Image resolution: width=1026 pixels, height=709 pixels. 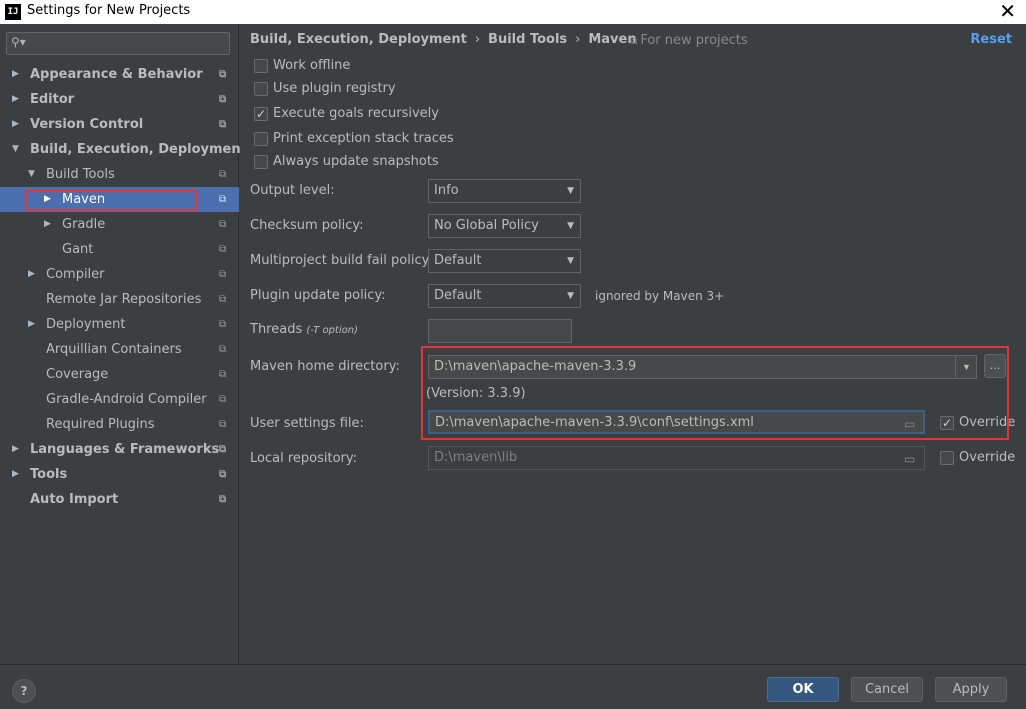 What do you see at coordinates (119, 74) in the screenshot?
I see `tree-item-appearance-behavior: ▶ Appearance & Behavior ⧉` at bounding box center [119, 74].